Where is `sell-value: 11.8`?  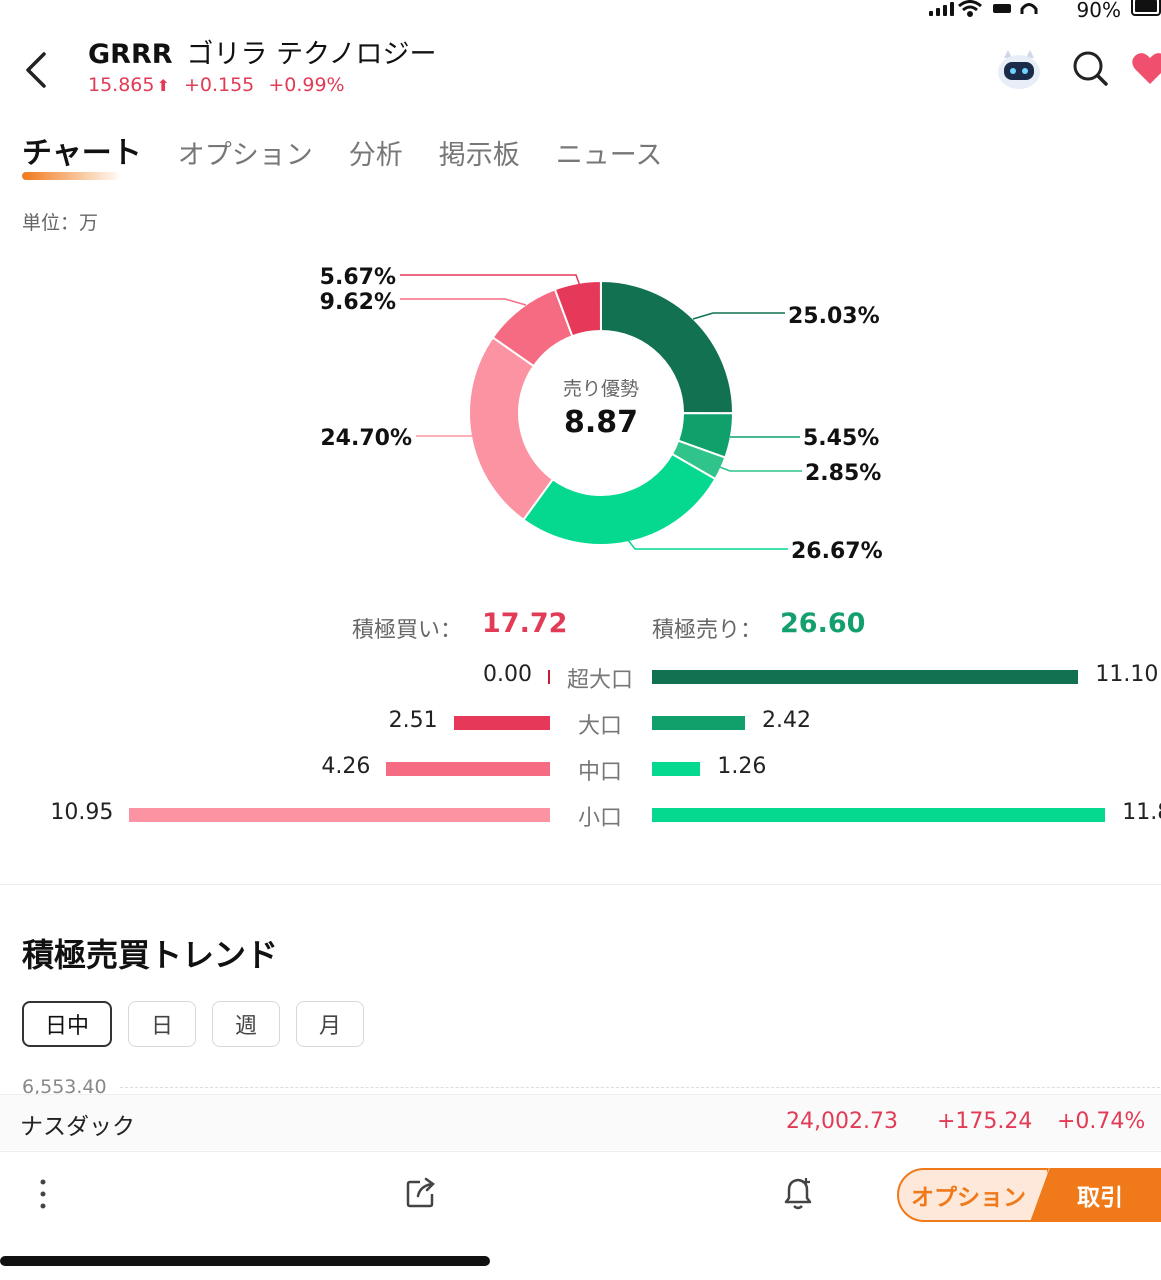
sell-value: 11.8 is located at coordinates (1141, 812).